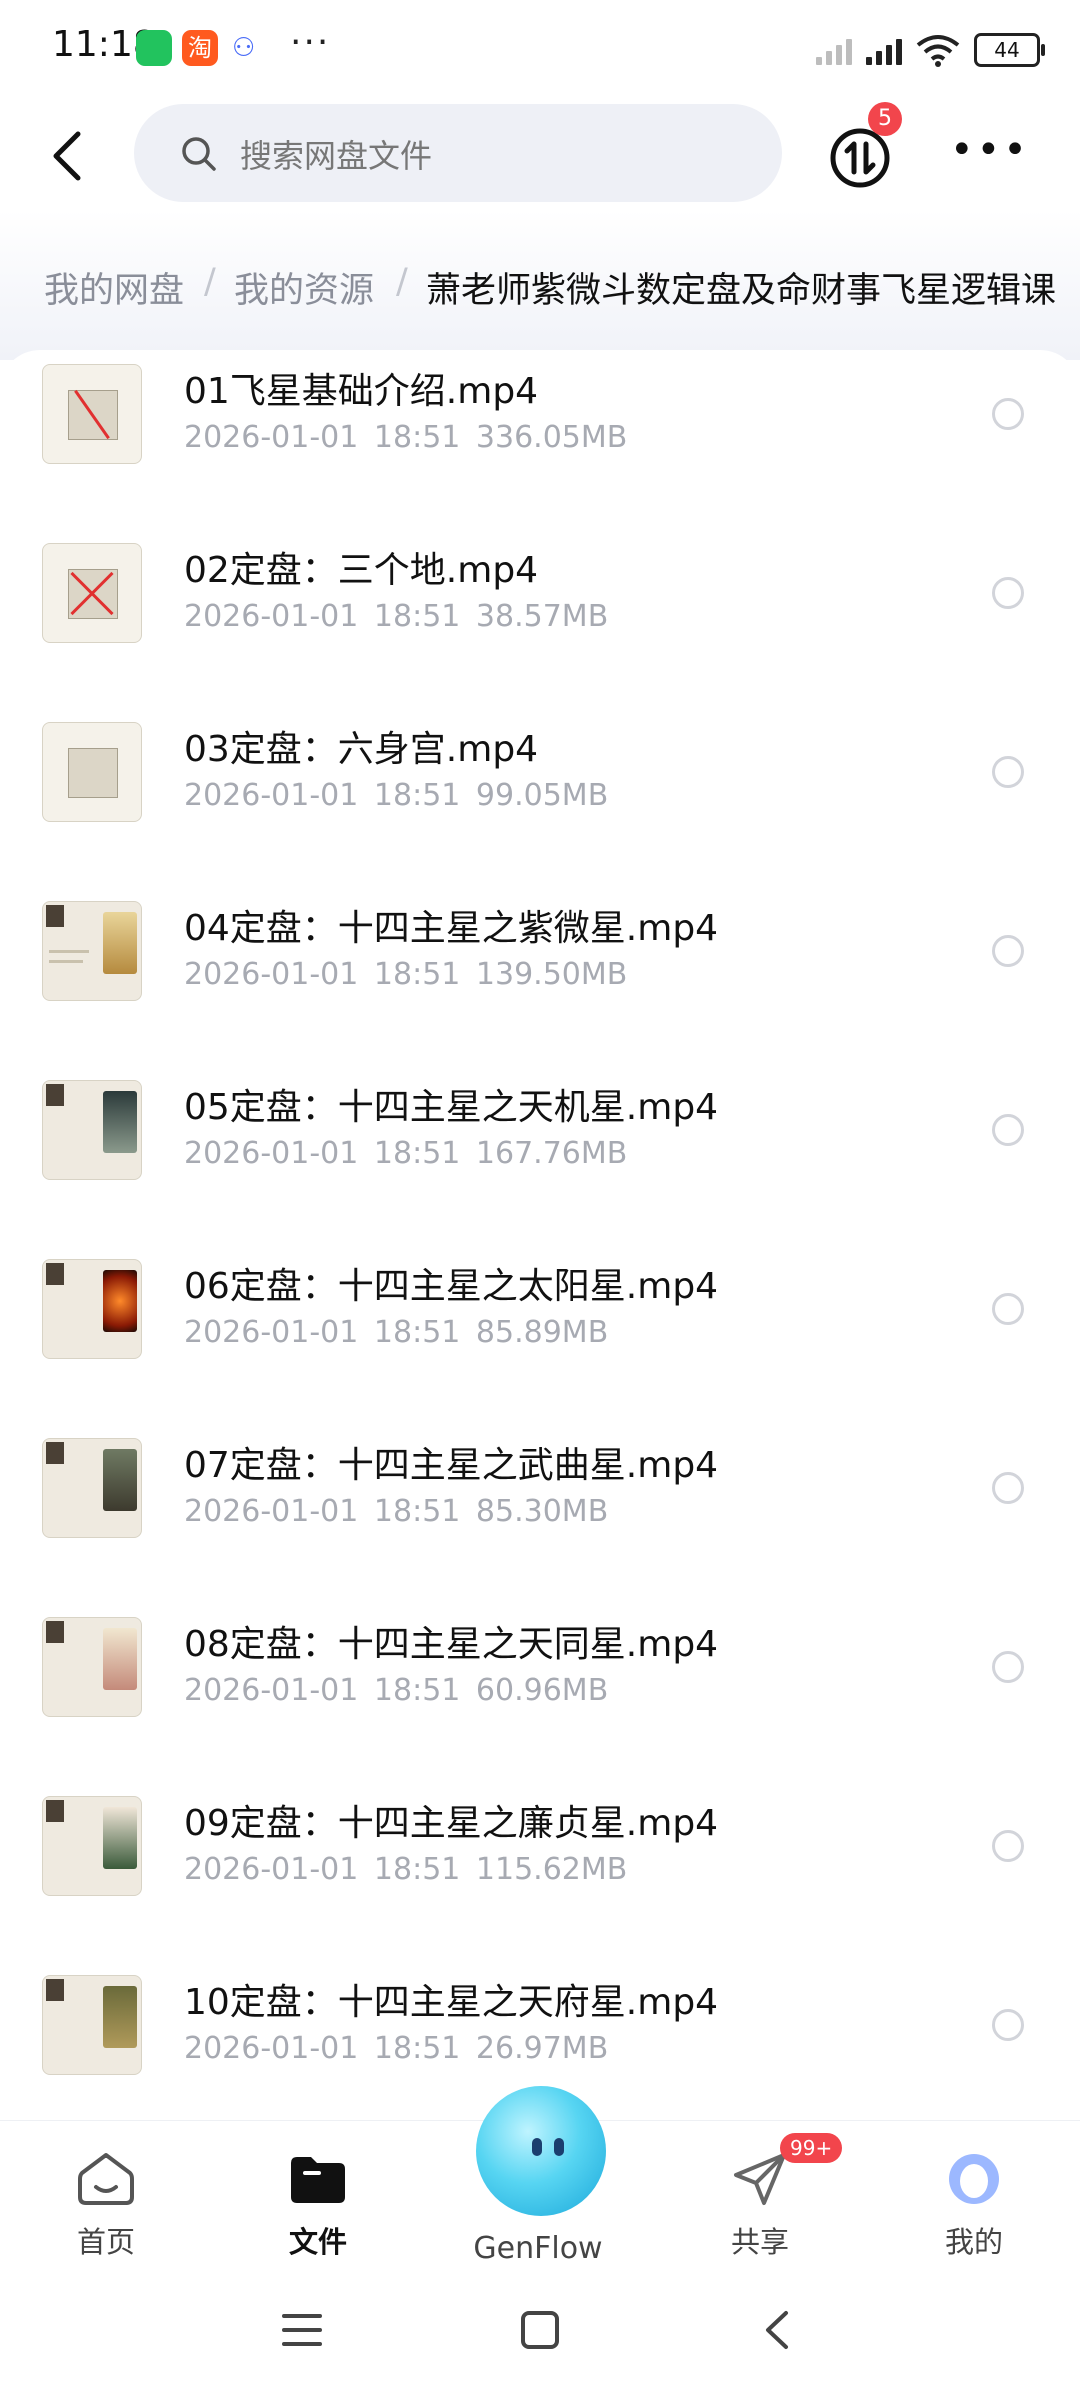 The height and width of the screenshot is (2400, 1080). I want to click on file-meta: 2026-01-01 18:51 26.97MB, so click(396, 2048).